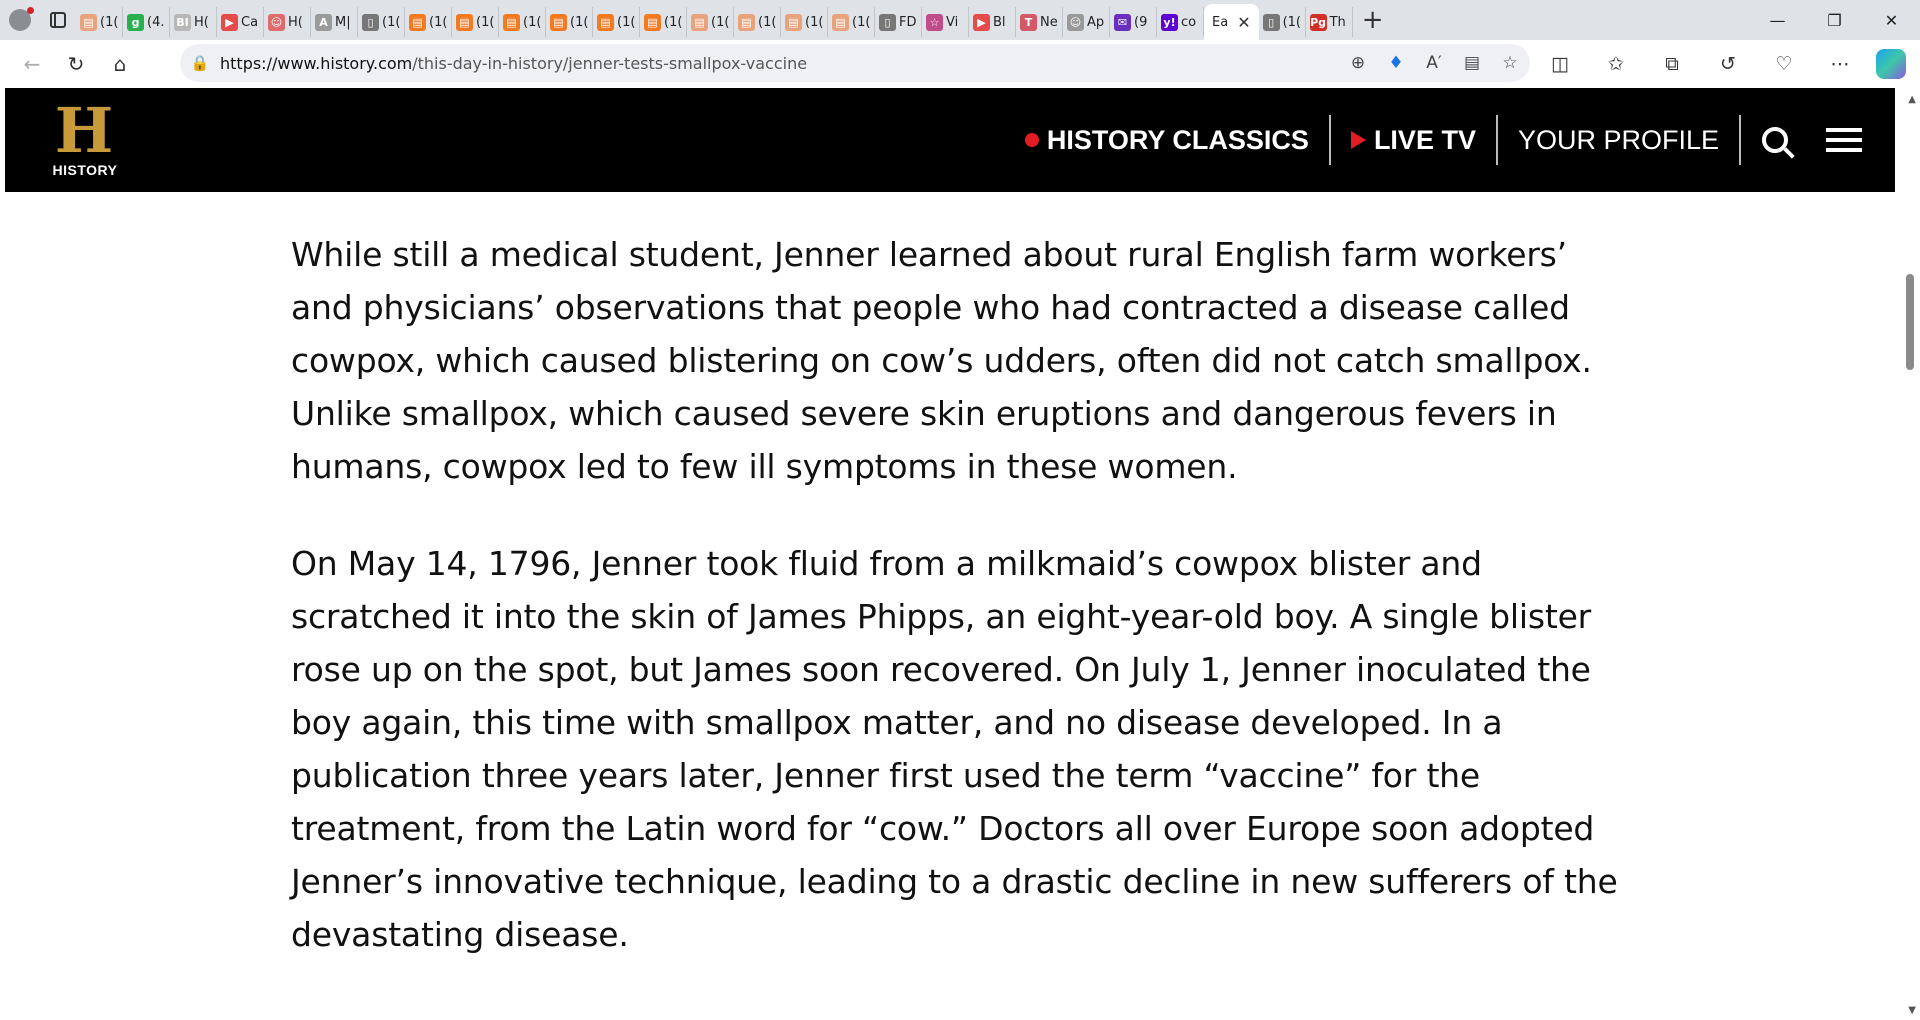 The height and width of the screenshot is (1020, 1920). Describe the element at coordinates (1373, 20) in the screenshot. I see `new-tab-icon: +` at that location.